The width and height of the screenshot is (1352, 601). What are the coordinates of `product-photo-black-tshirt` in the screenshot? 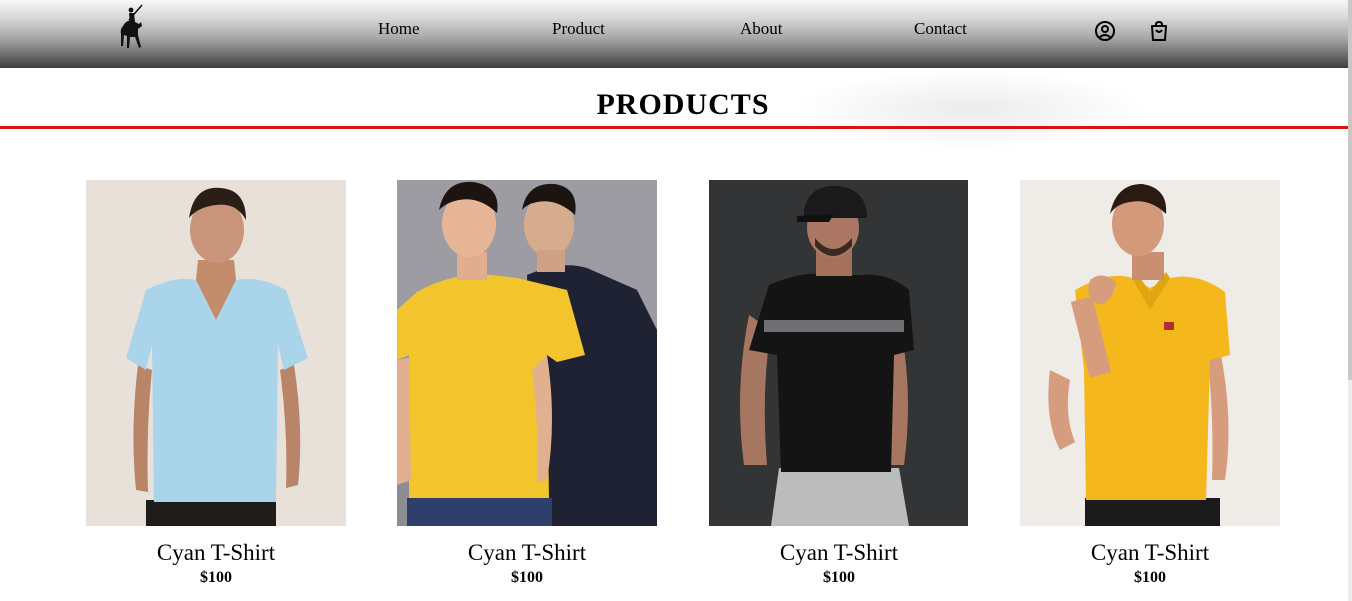 It's located at (838, 353).